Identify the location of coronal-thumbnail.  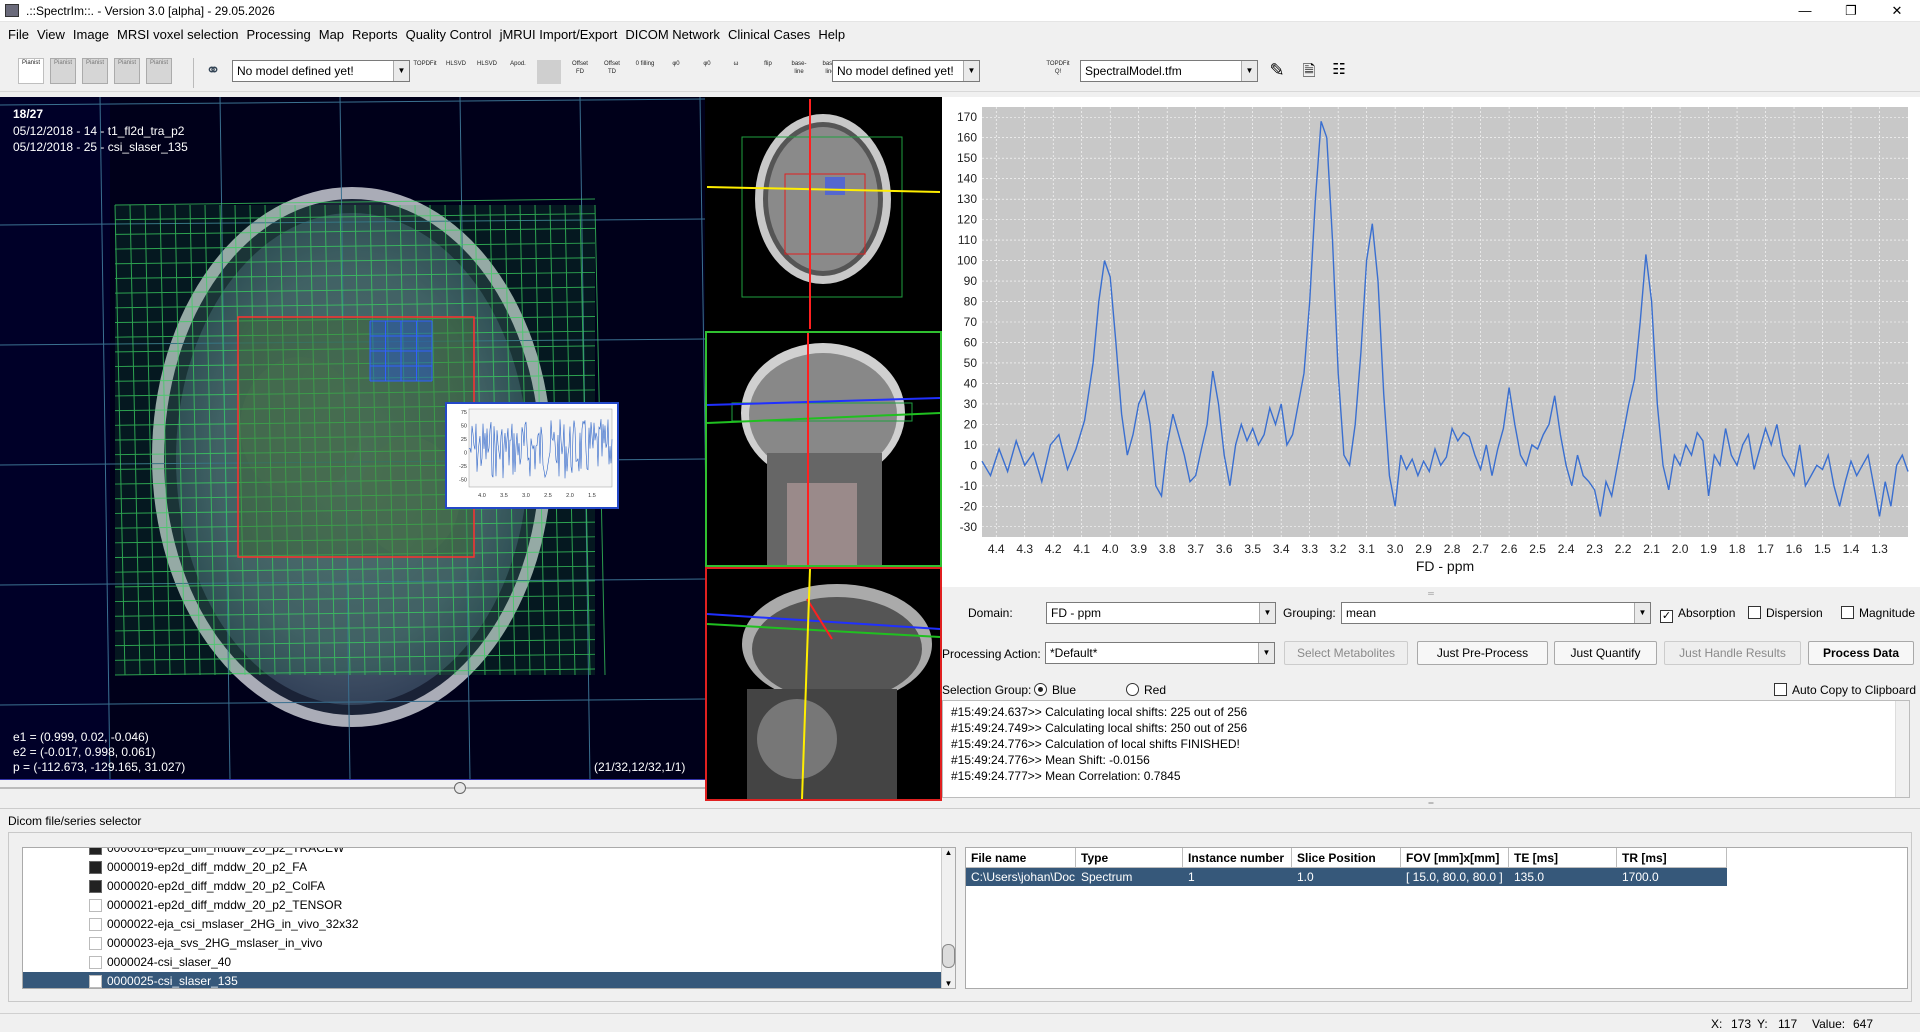
(823, 449).